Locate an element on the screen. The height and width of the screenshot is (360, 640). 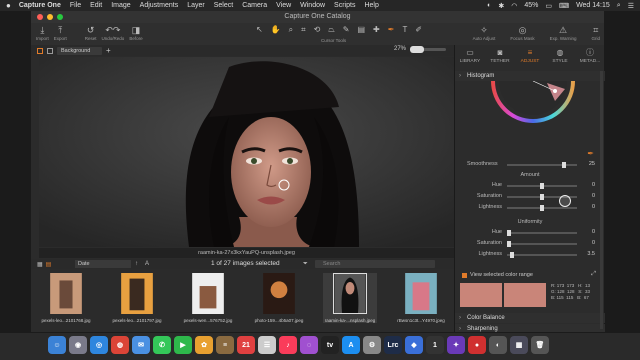
uniformity-lightness-slider is located at coordinates (542, 255).